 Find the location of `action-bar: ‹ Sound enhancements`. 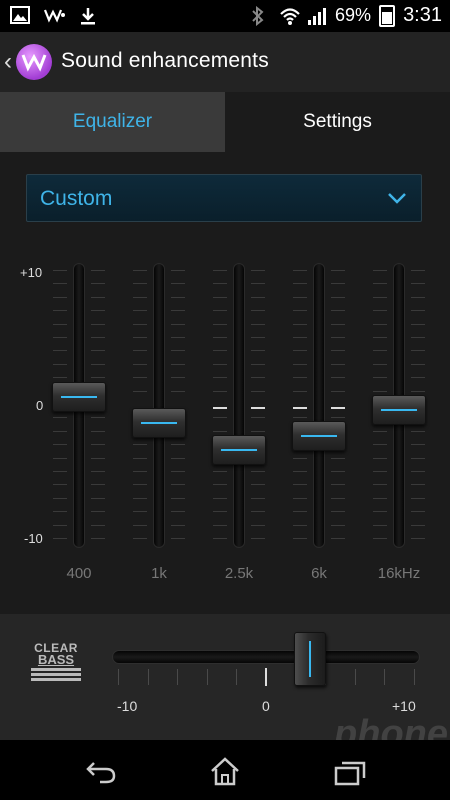

action-bar: ‹ Sound enhancements is located at coordinates (225, 62).